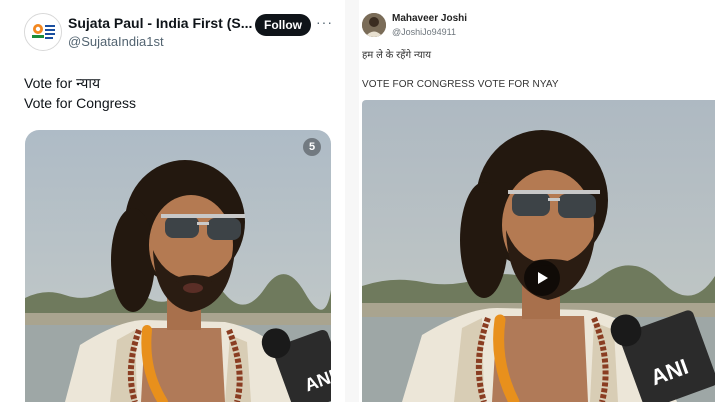 This screenshot has height=402, width=715. I want to click on tweet-text: Vote for न्याय Vote for Congress, so click(80, 93).